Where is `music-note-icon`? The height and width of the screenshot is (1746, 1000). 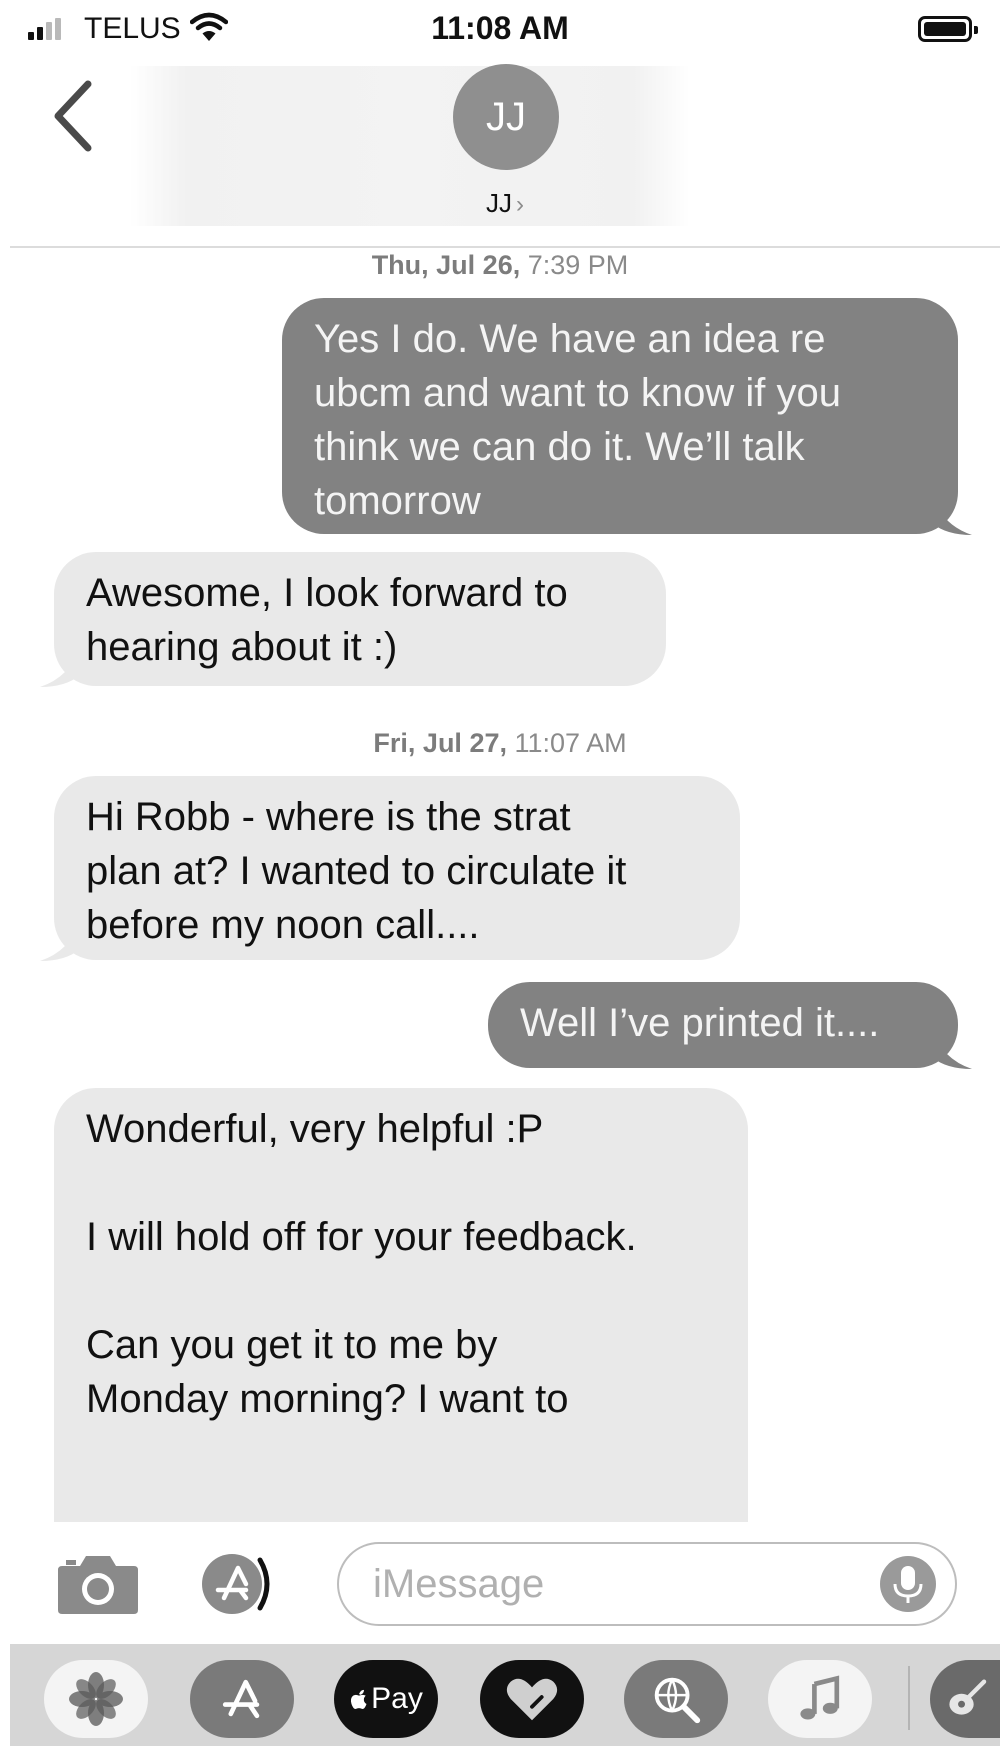
music-note-icon is located at coordinates (820, 1697).